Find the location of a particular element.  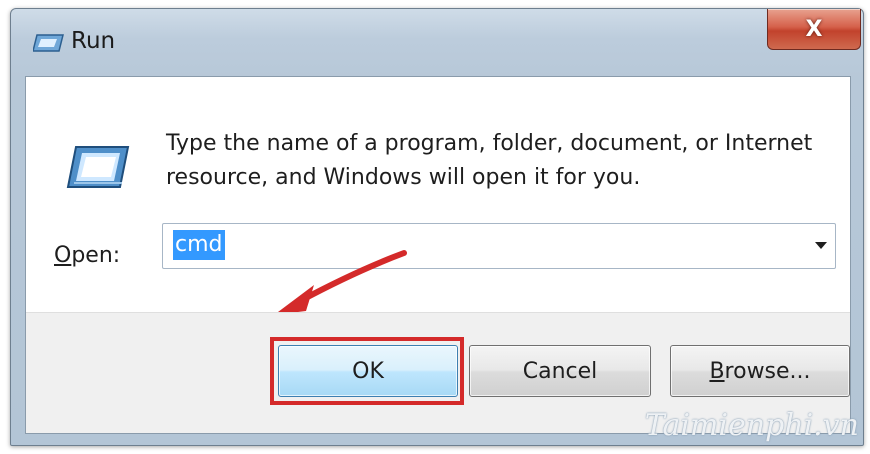

cancel-button: Cancel is located at coordinates (560, 371).